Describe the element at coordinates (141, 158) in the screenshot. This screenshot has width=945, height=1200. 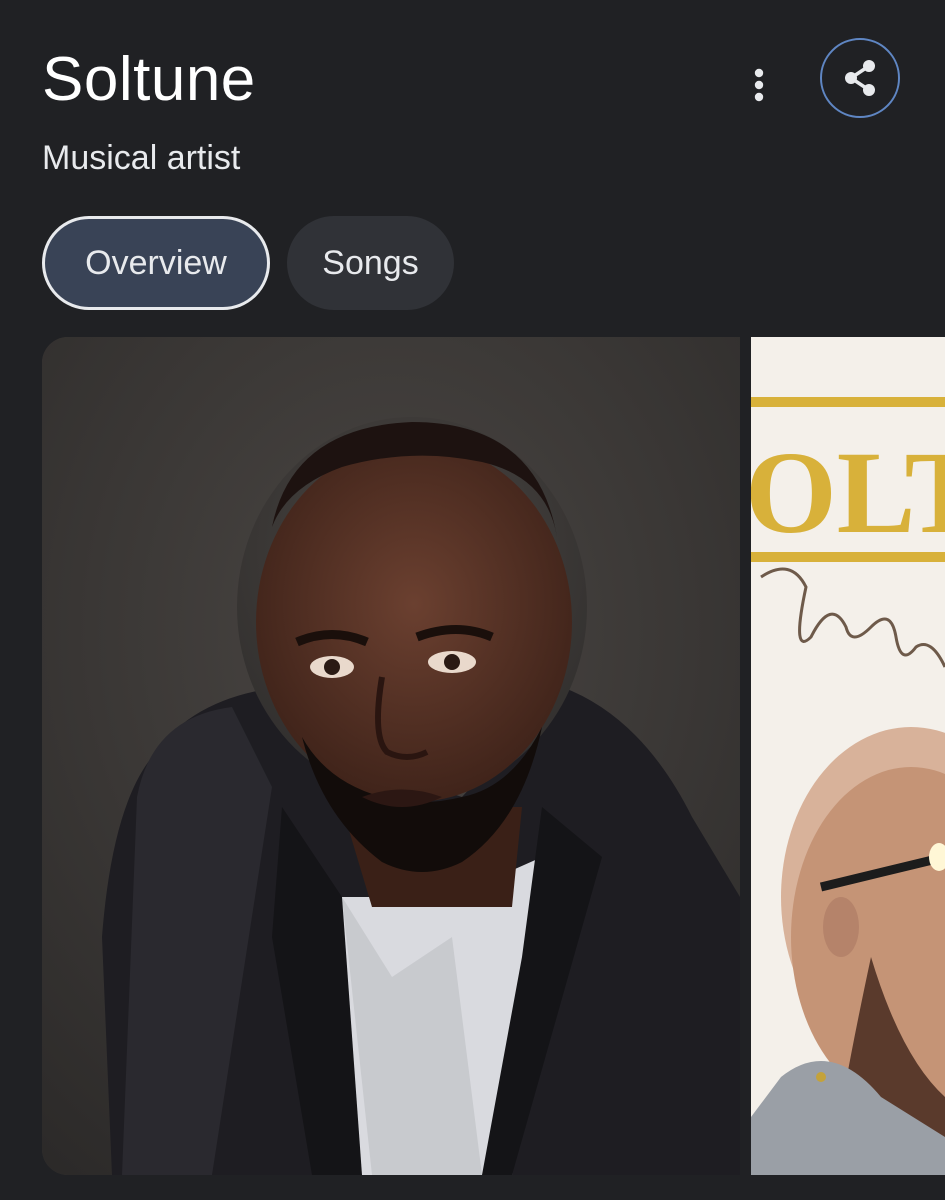
I see `entity-subtitle: Musical artist` at that location.